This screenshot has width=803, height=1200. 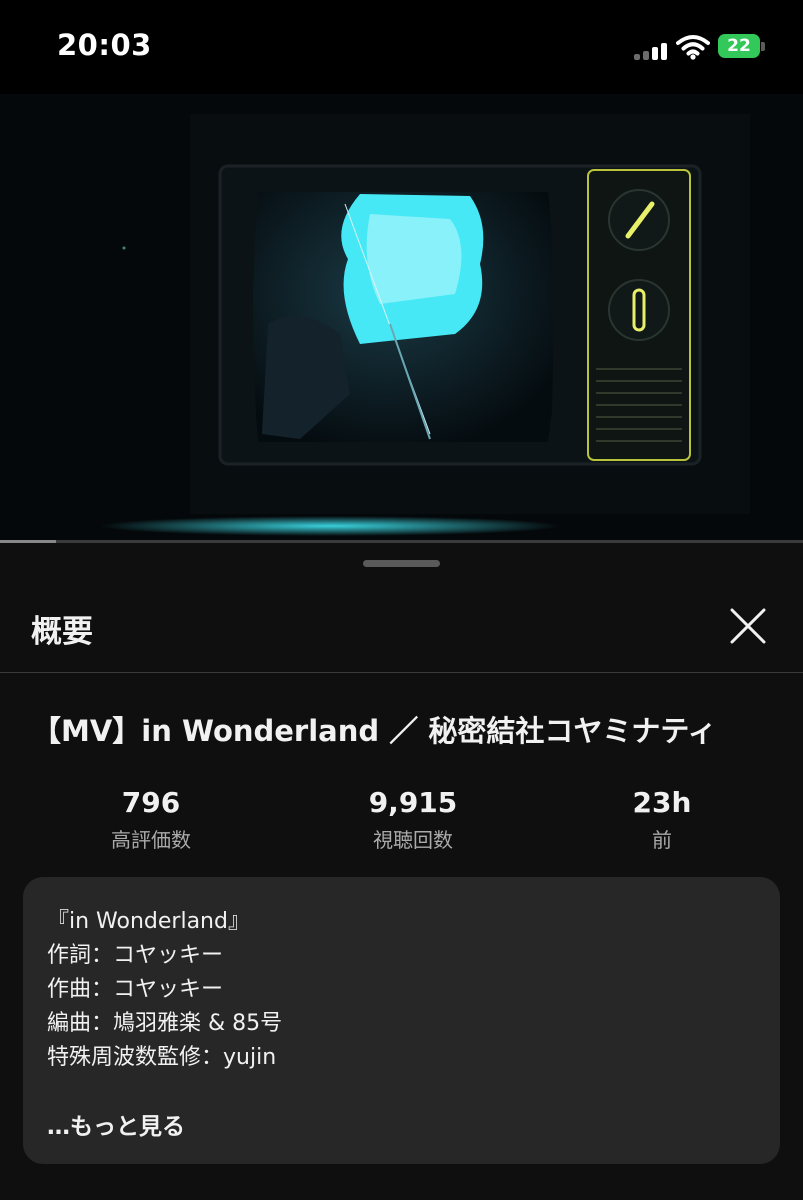 I want to click on drag-handle, so click(x=401, y=563).